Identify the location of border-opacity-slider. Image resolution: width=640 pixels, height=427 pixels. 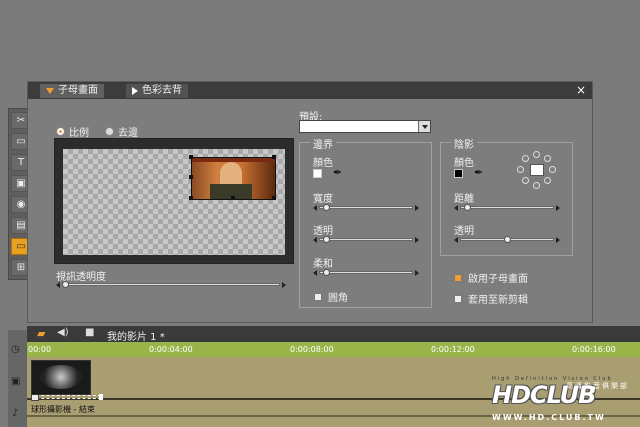
(366, 239).